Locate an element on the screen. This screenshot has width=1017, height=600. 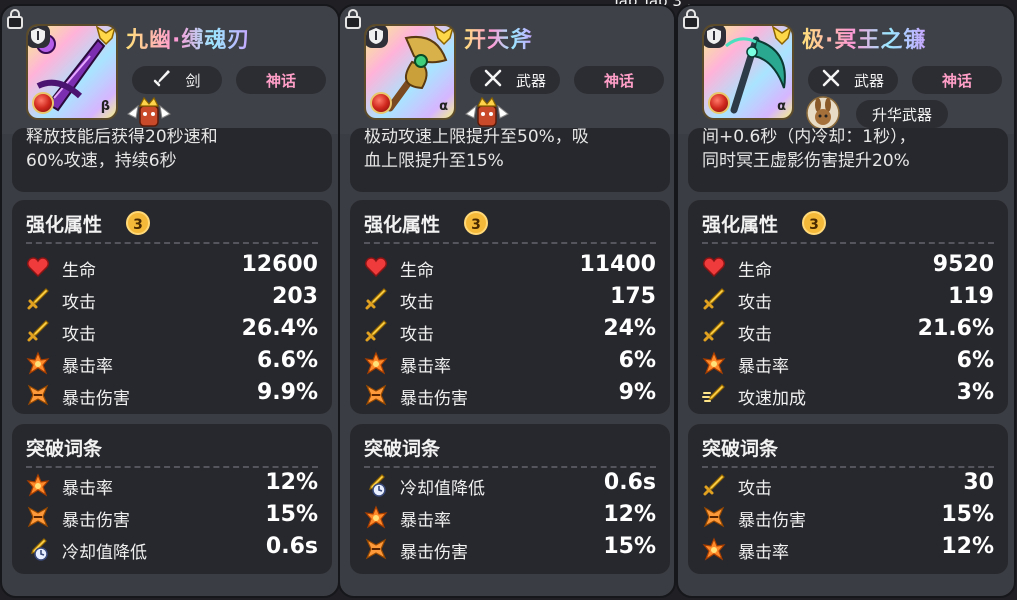
skill-description: 释放技能后获得20秒速和 60%攻速，持续6秒 is located at coordinates (172, 160).